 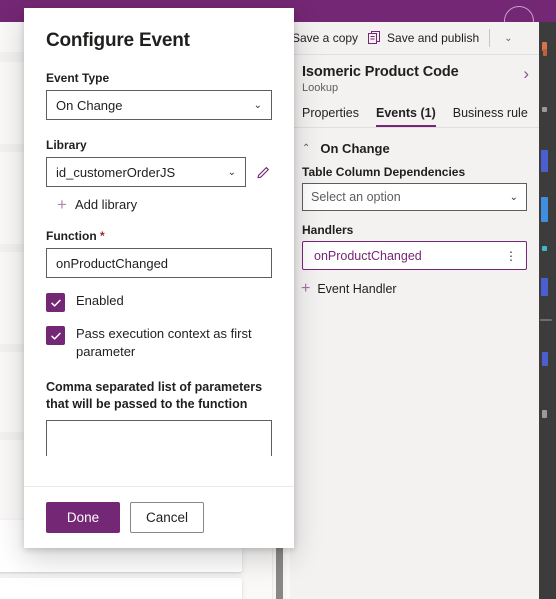 I want to click on page-title: Isomeric Product Code, so click(x=380, y=72).